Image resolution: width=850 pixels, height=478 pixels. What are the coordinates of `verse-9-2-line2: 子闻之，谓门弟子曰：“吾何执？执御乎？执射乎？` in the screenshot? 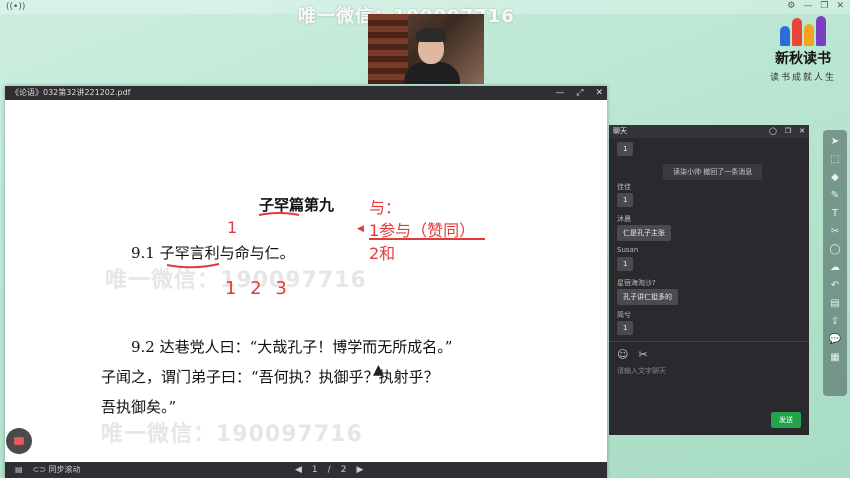 It's located at (270, 377).